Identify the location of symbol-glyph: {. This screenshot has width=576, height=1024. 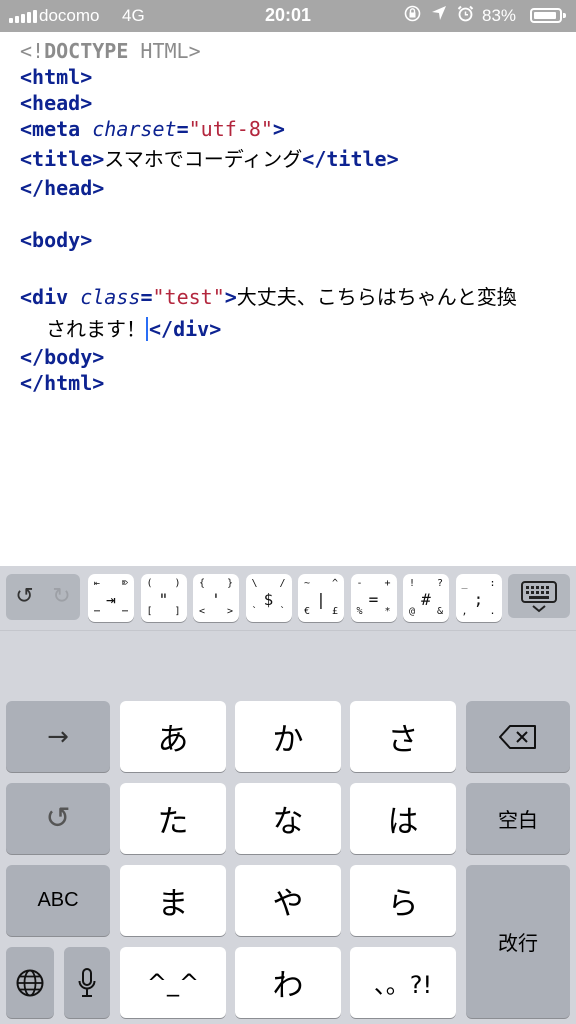
(202, 583).